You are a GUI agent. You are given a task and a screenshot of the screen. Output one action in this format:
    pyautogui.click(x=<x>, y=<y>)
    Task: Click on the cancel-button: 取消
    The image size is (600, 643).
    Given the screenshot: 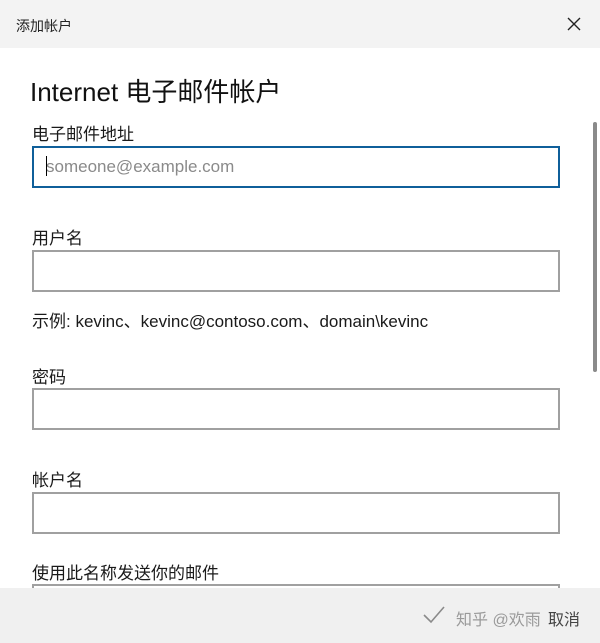 What is the action you would take?
    pyautogui.click(x=564, y=618)
    